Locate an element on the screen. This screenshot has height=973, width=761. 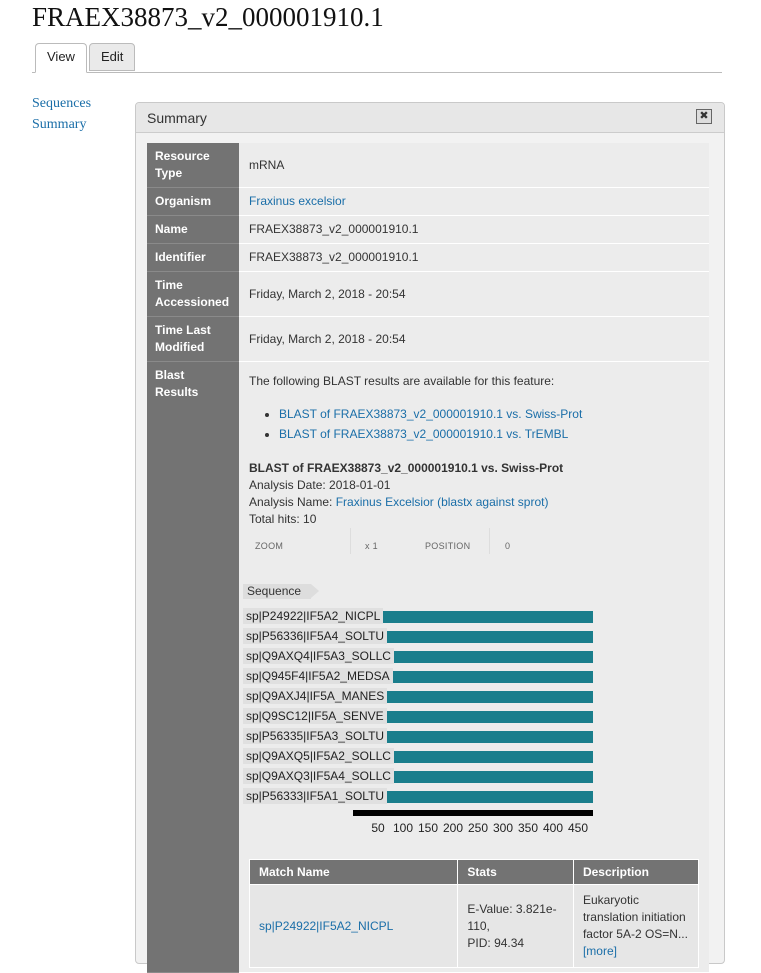
blast-hit-row: sp|Q9AXQ3|IF5A4_SOLLC is located at coordinates (418, 776).